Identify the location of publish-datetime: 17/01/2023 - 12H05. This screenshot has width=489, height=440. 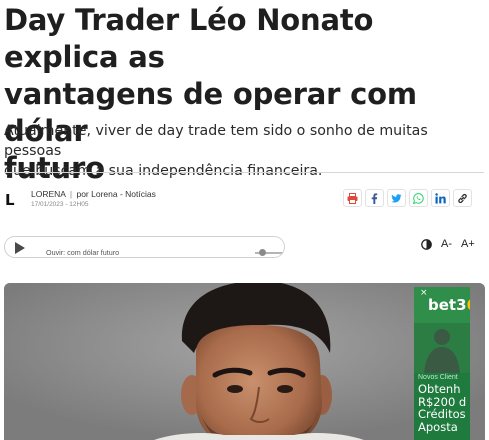
(60, 204).